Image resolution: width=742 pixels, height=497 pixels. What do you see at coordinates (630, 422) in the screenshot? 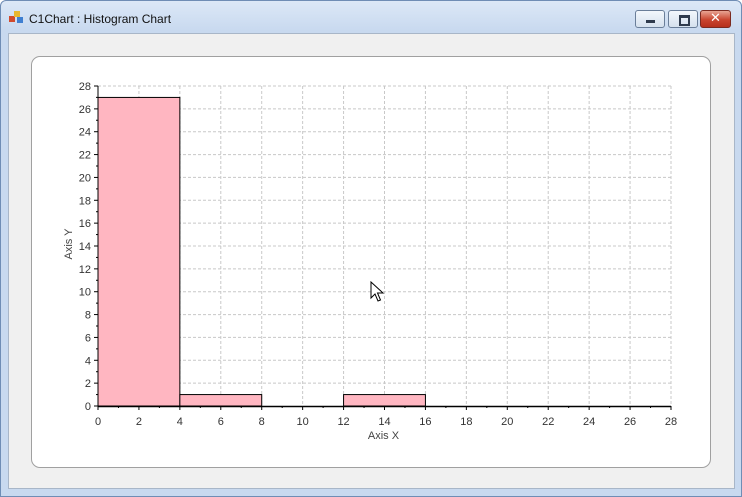
I see `x-tick-label: 26` at bounding box center [630, 422].